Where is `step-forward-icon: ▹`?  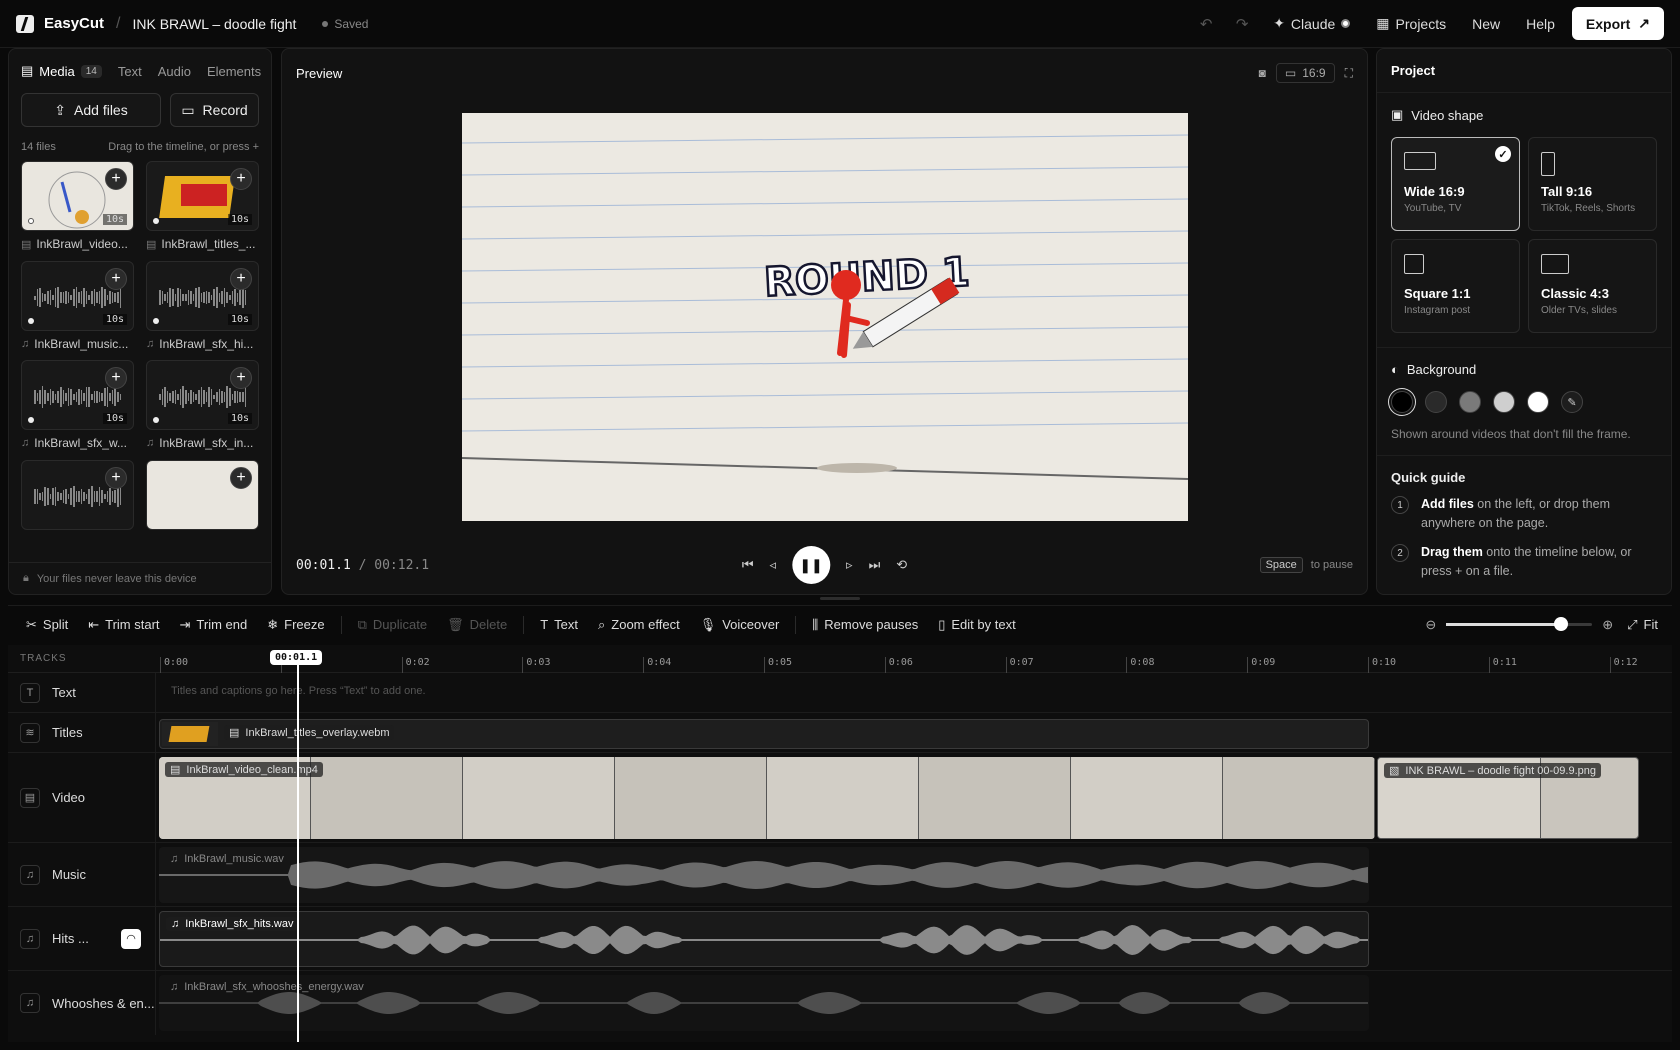
step-forward-icon: ▹ is located at coordinates (849, 565).